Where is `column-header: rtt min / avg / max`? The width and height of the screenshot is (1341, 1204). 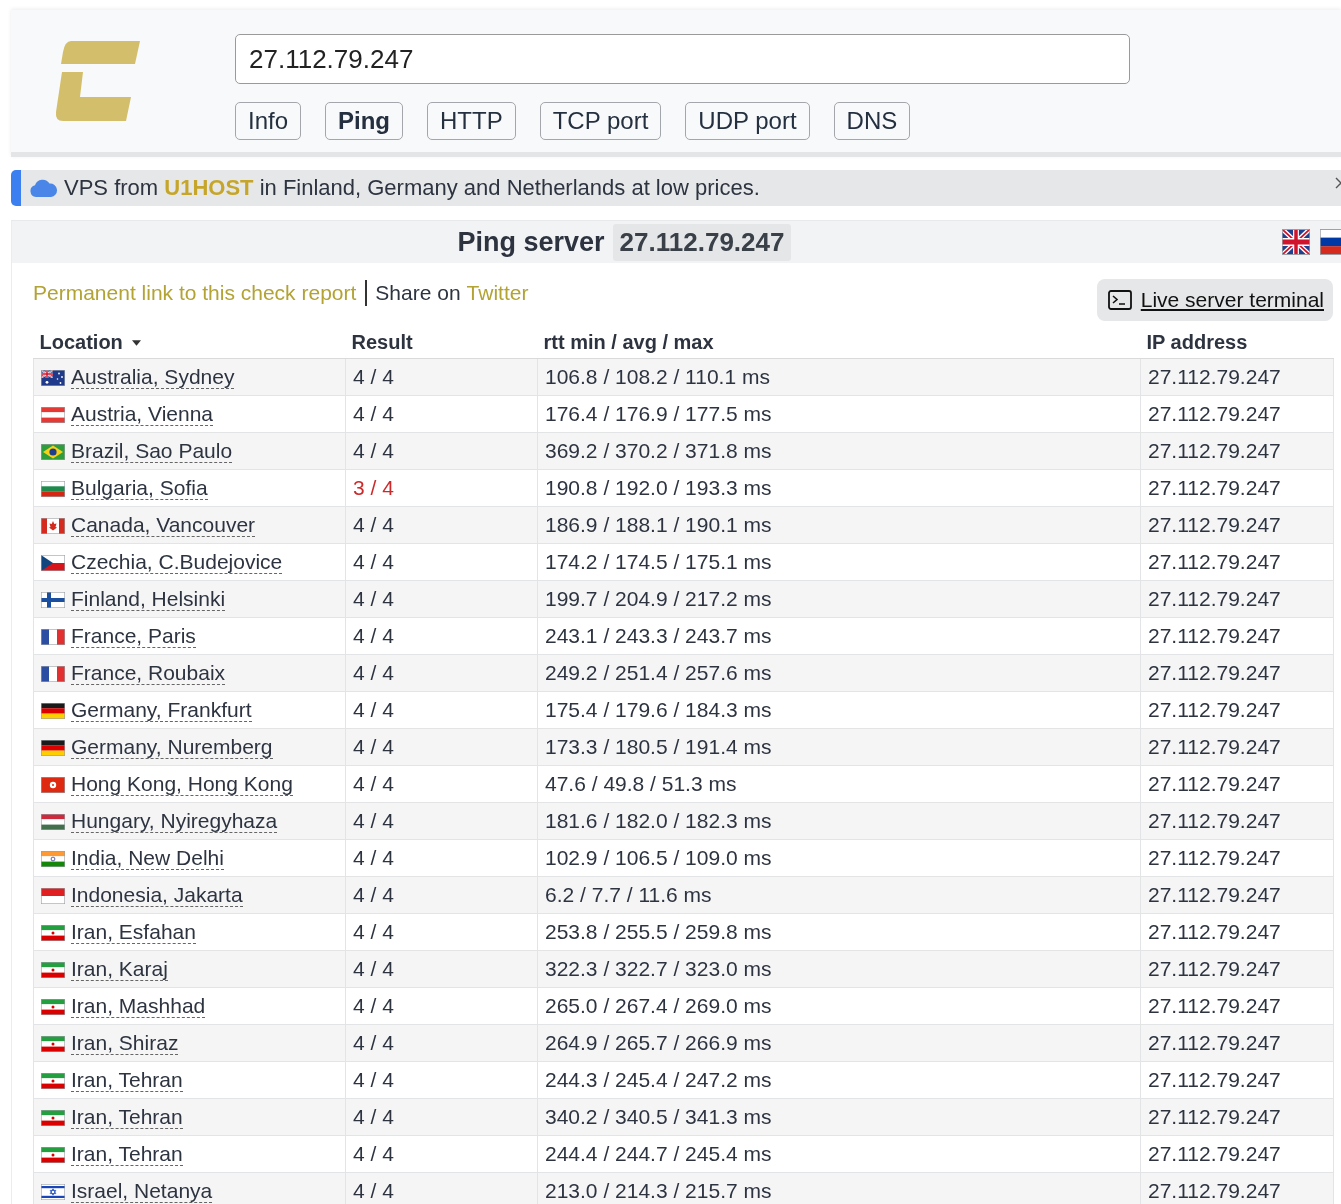
column-header: rtt min / avg / max is located at coordinates (628, 341).